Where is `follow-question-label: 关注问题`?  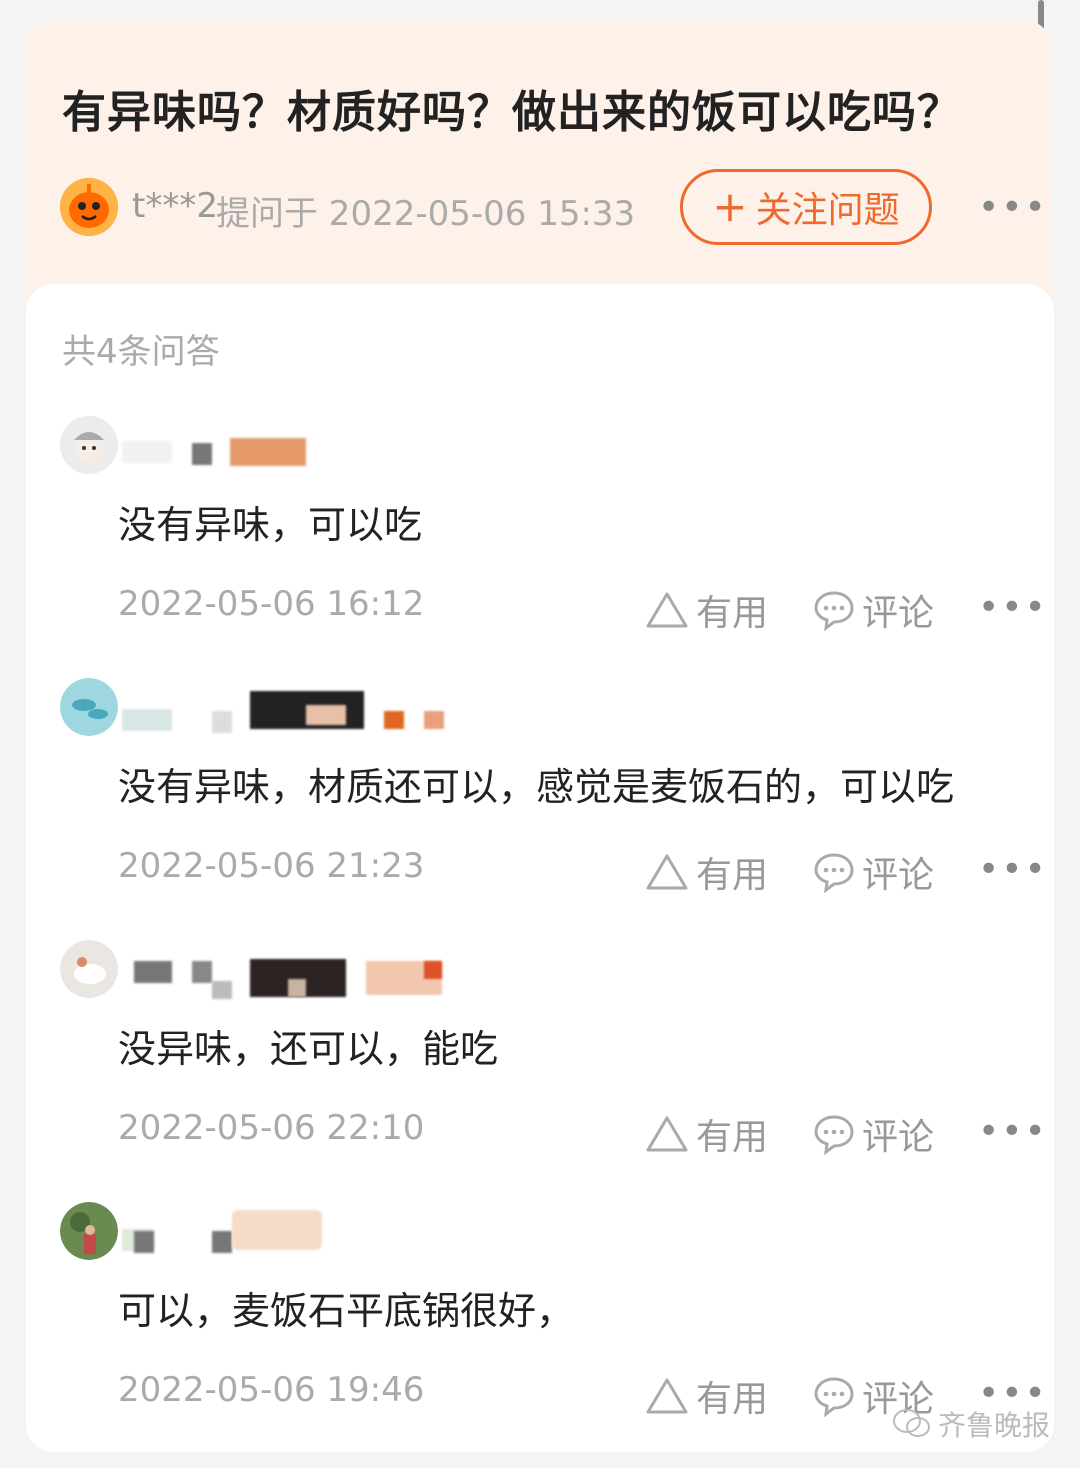 follow-question-label: 关注问题 is located at coordinates (827, 210).